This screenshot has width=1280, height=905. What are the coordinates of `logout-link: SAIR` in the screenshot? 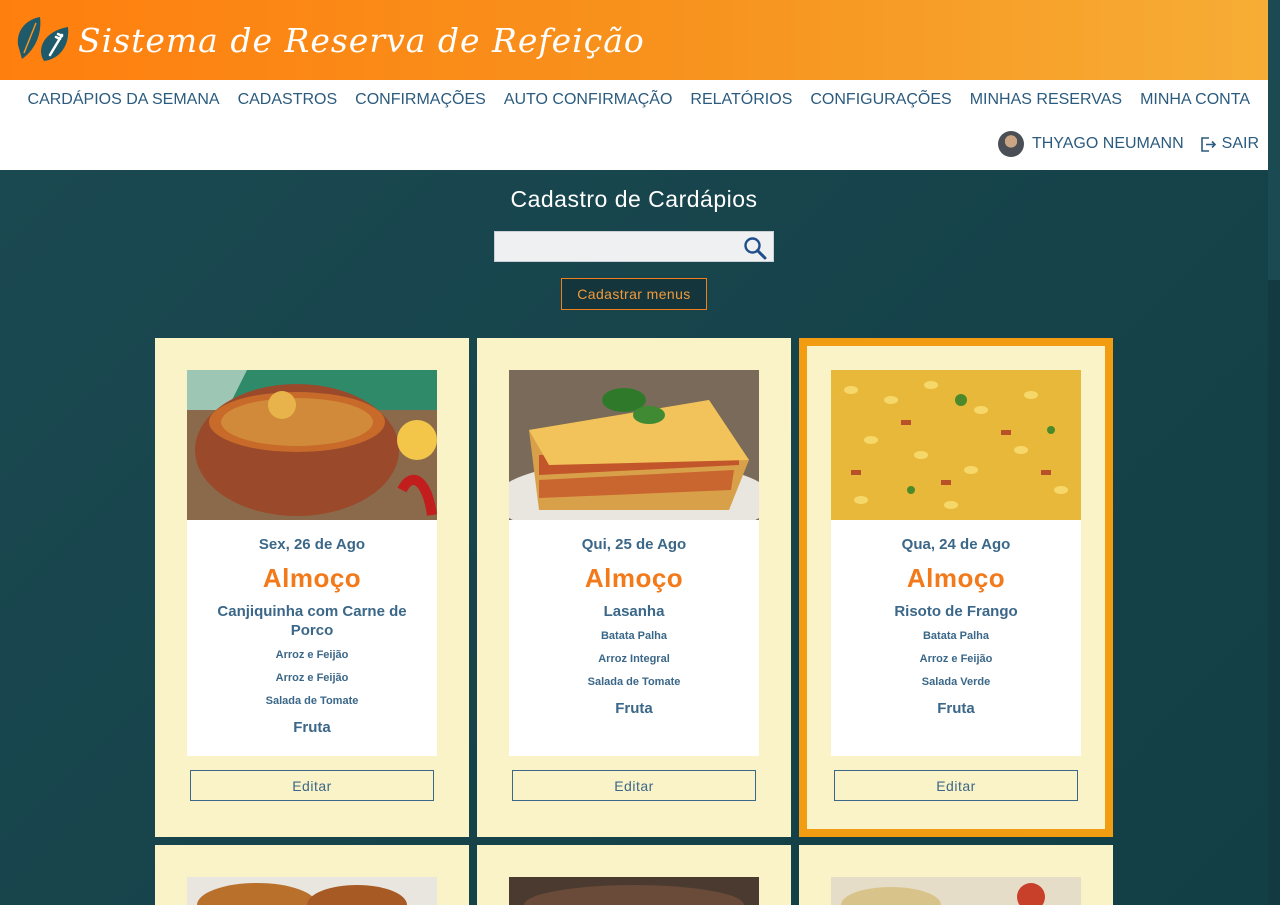 It's located at (1229, 144).